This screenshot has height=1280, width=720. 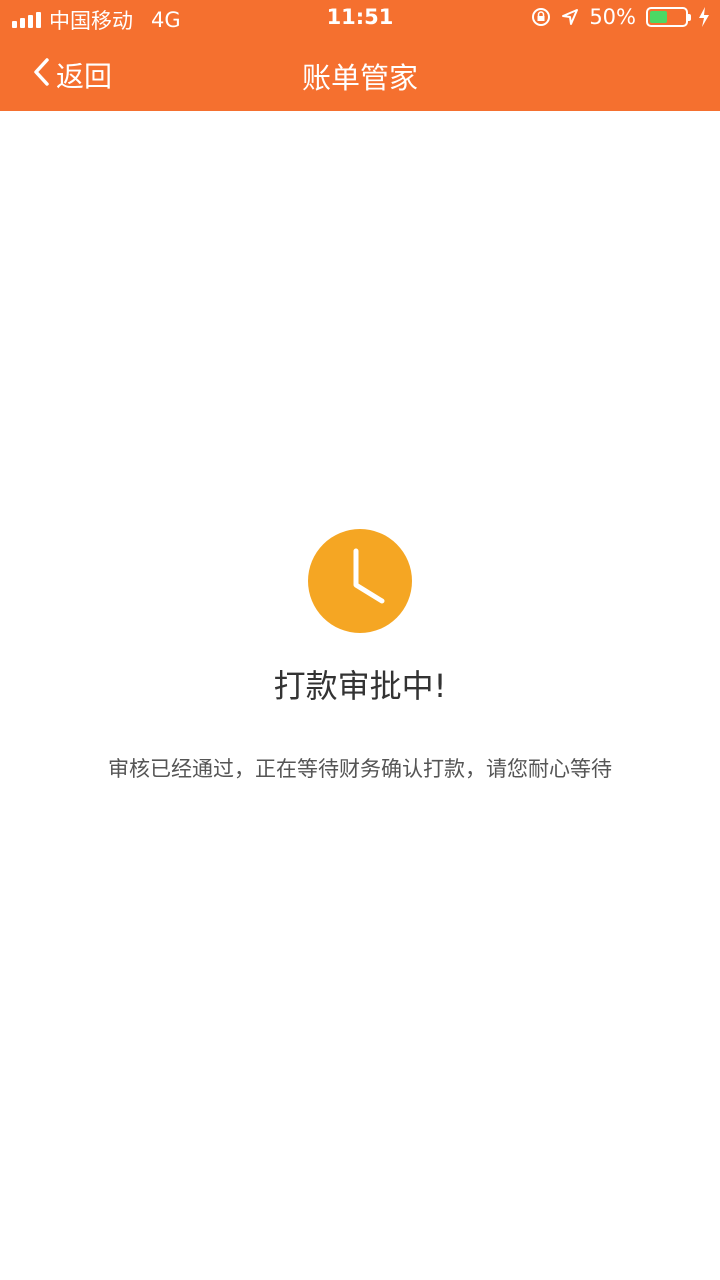 I want to click on top-bar: 中国移动 4G 11:51 50% 返回 账单管家, so click(x=360, y=55).